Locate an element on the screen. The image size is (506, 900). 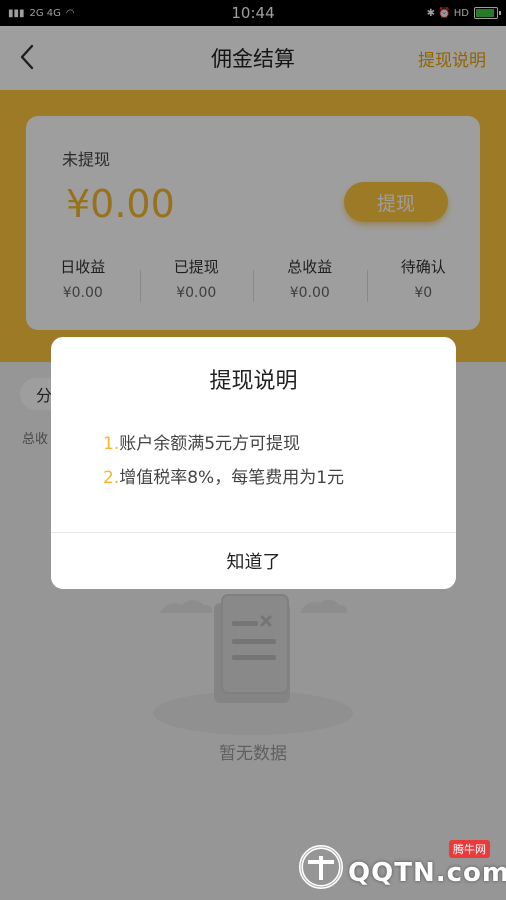
watermark: QQTN.com 腾牛网 is located at coordinates (401, 867).